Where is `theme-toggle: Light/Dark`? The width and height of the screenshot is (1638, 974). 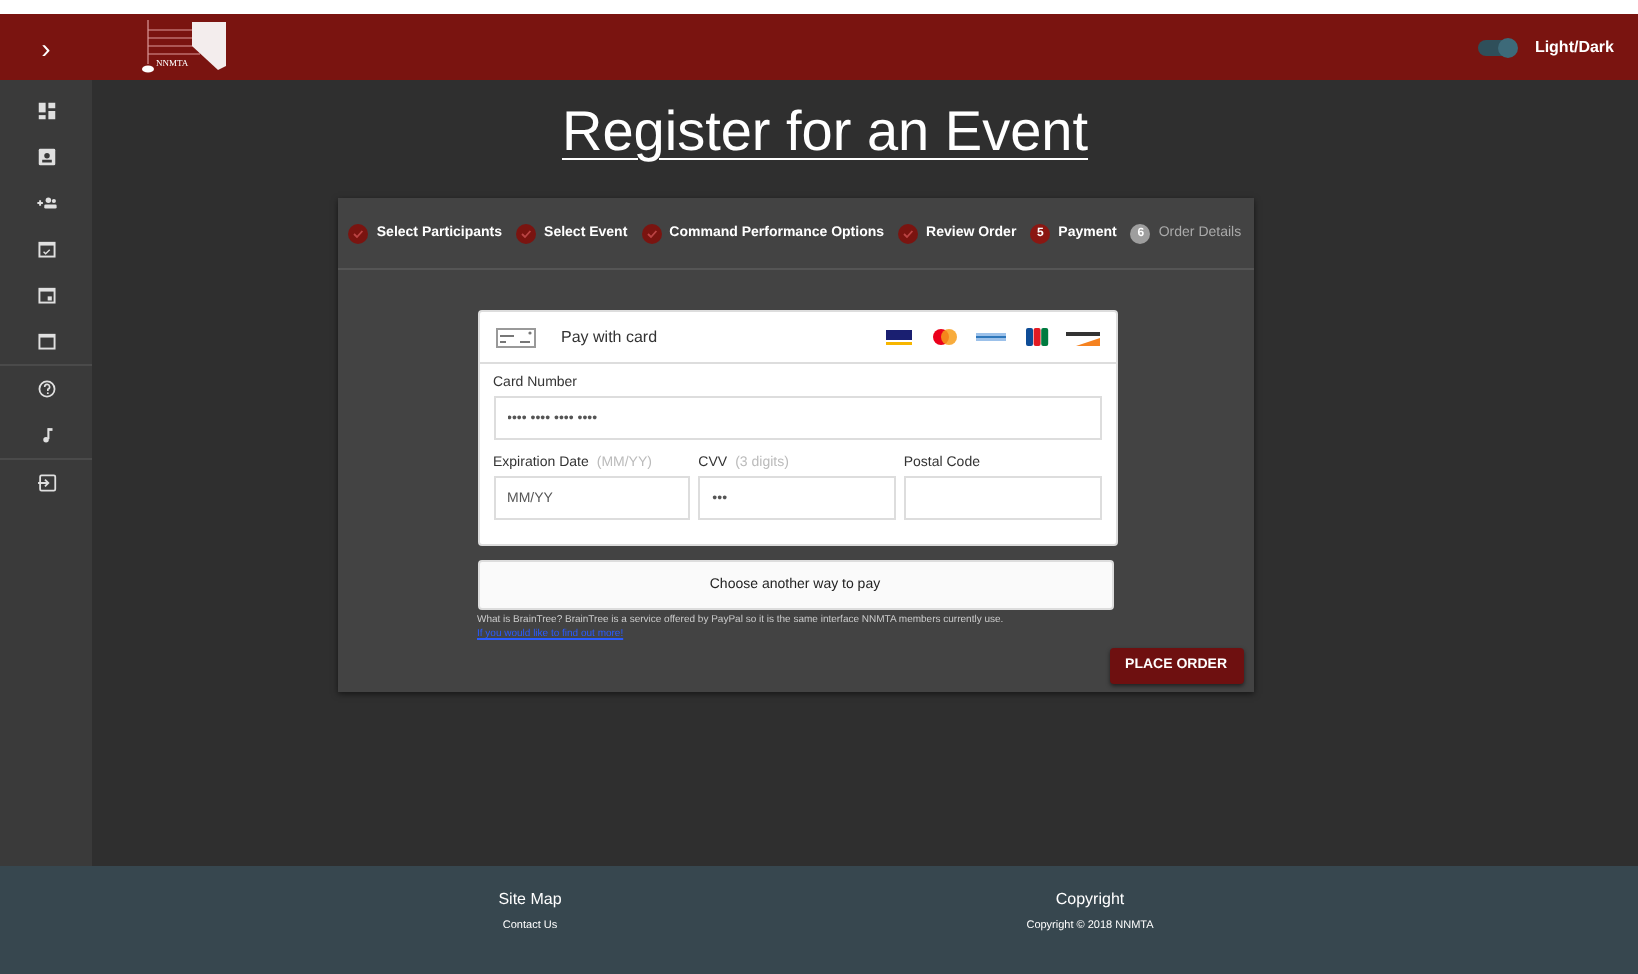
theme-toggle: Light/Dark is located at coordinates (1546, 47).